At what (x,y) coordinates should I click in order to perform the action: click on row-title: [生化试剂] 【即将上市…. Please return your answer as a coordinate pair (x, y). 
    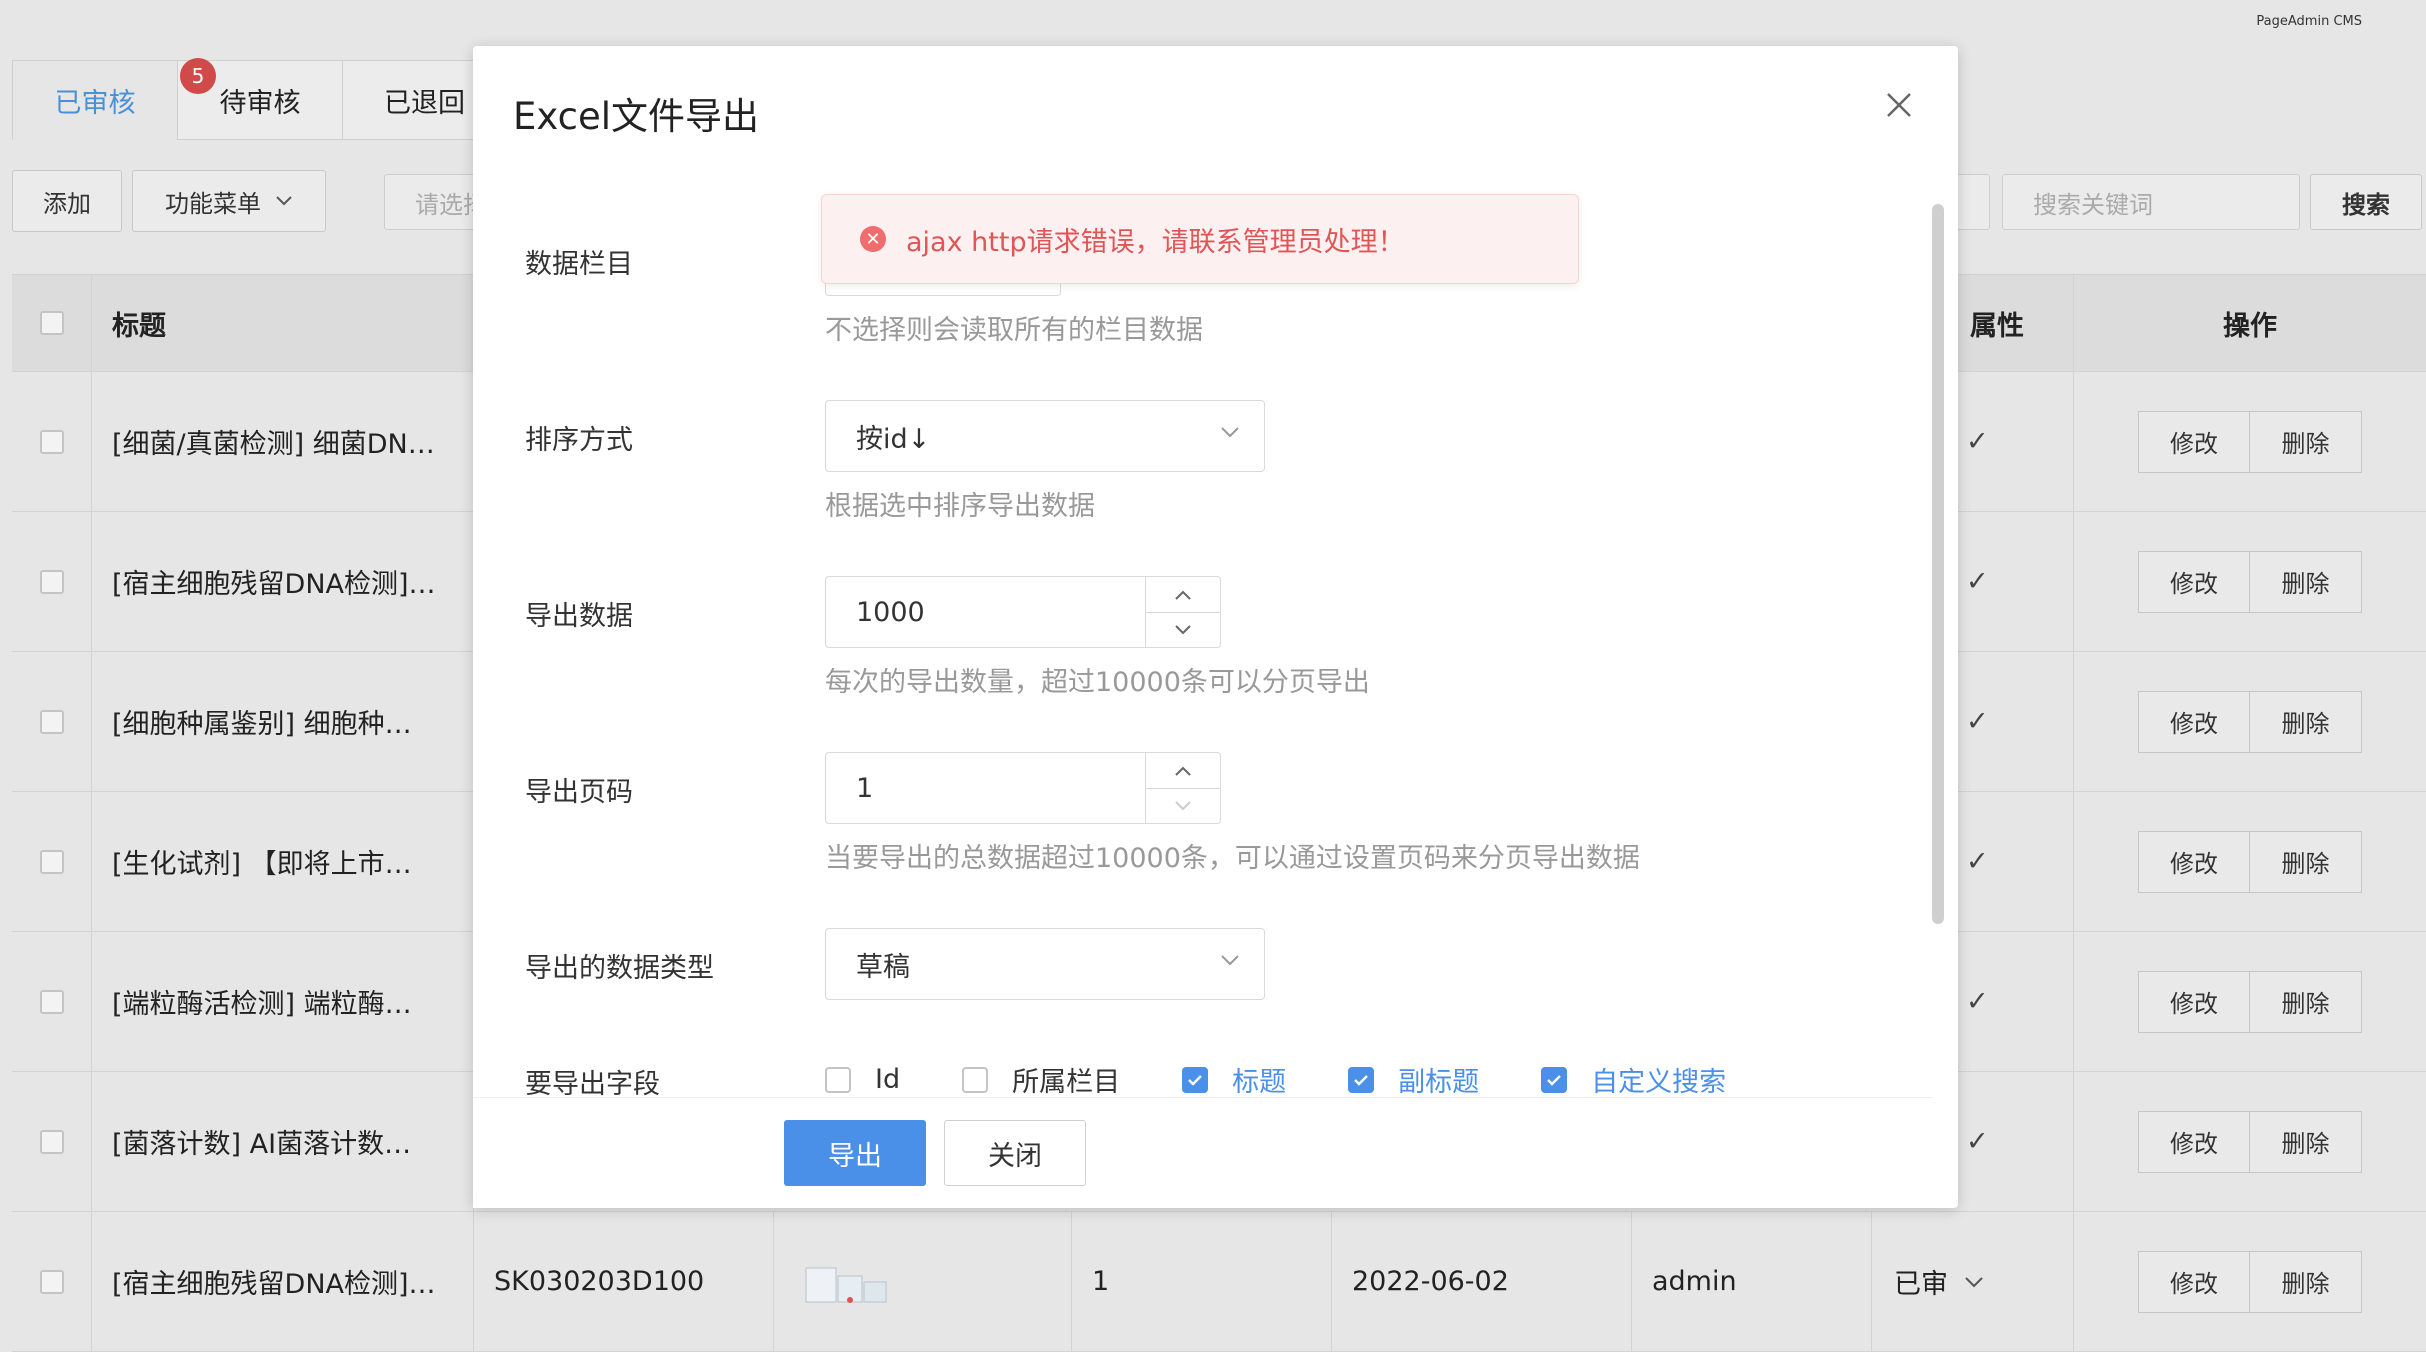
    Looking at the image, I should click on (283, 861).